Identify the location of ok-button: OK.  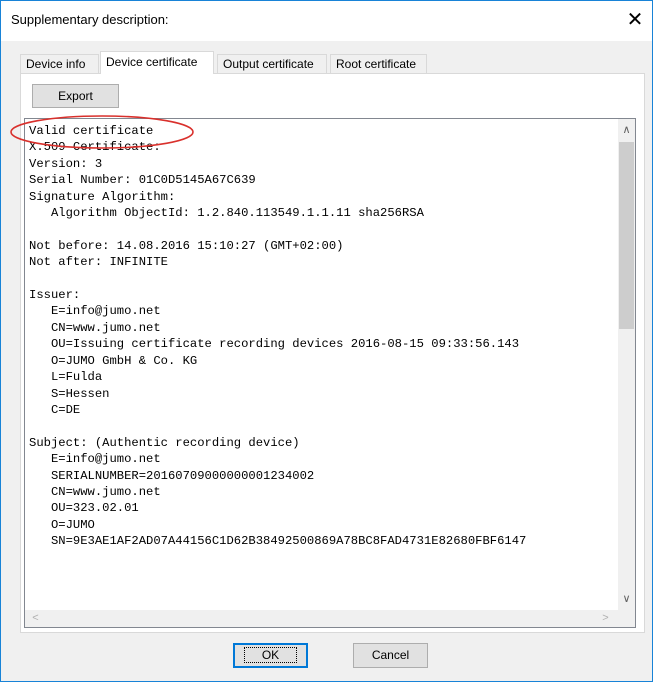
(270, 655).